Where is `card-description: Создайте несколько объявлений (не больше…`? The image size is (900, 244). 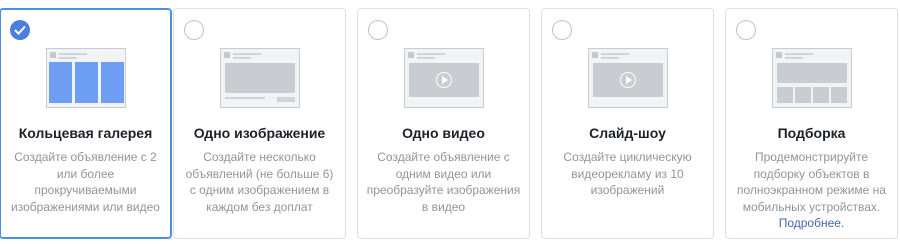 card-description: Создайте несколько объявлений (не больше… is located at coordinates (259, 182).